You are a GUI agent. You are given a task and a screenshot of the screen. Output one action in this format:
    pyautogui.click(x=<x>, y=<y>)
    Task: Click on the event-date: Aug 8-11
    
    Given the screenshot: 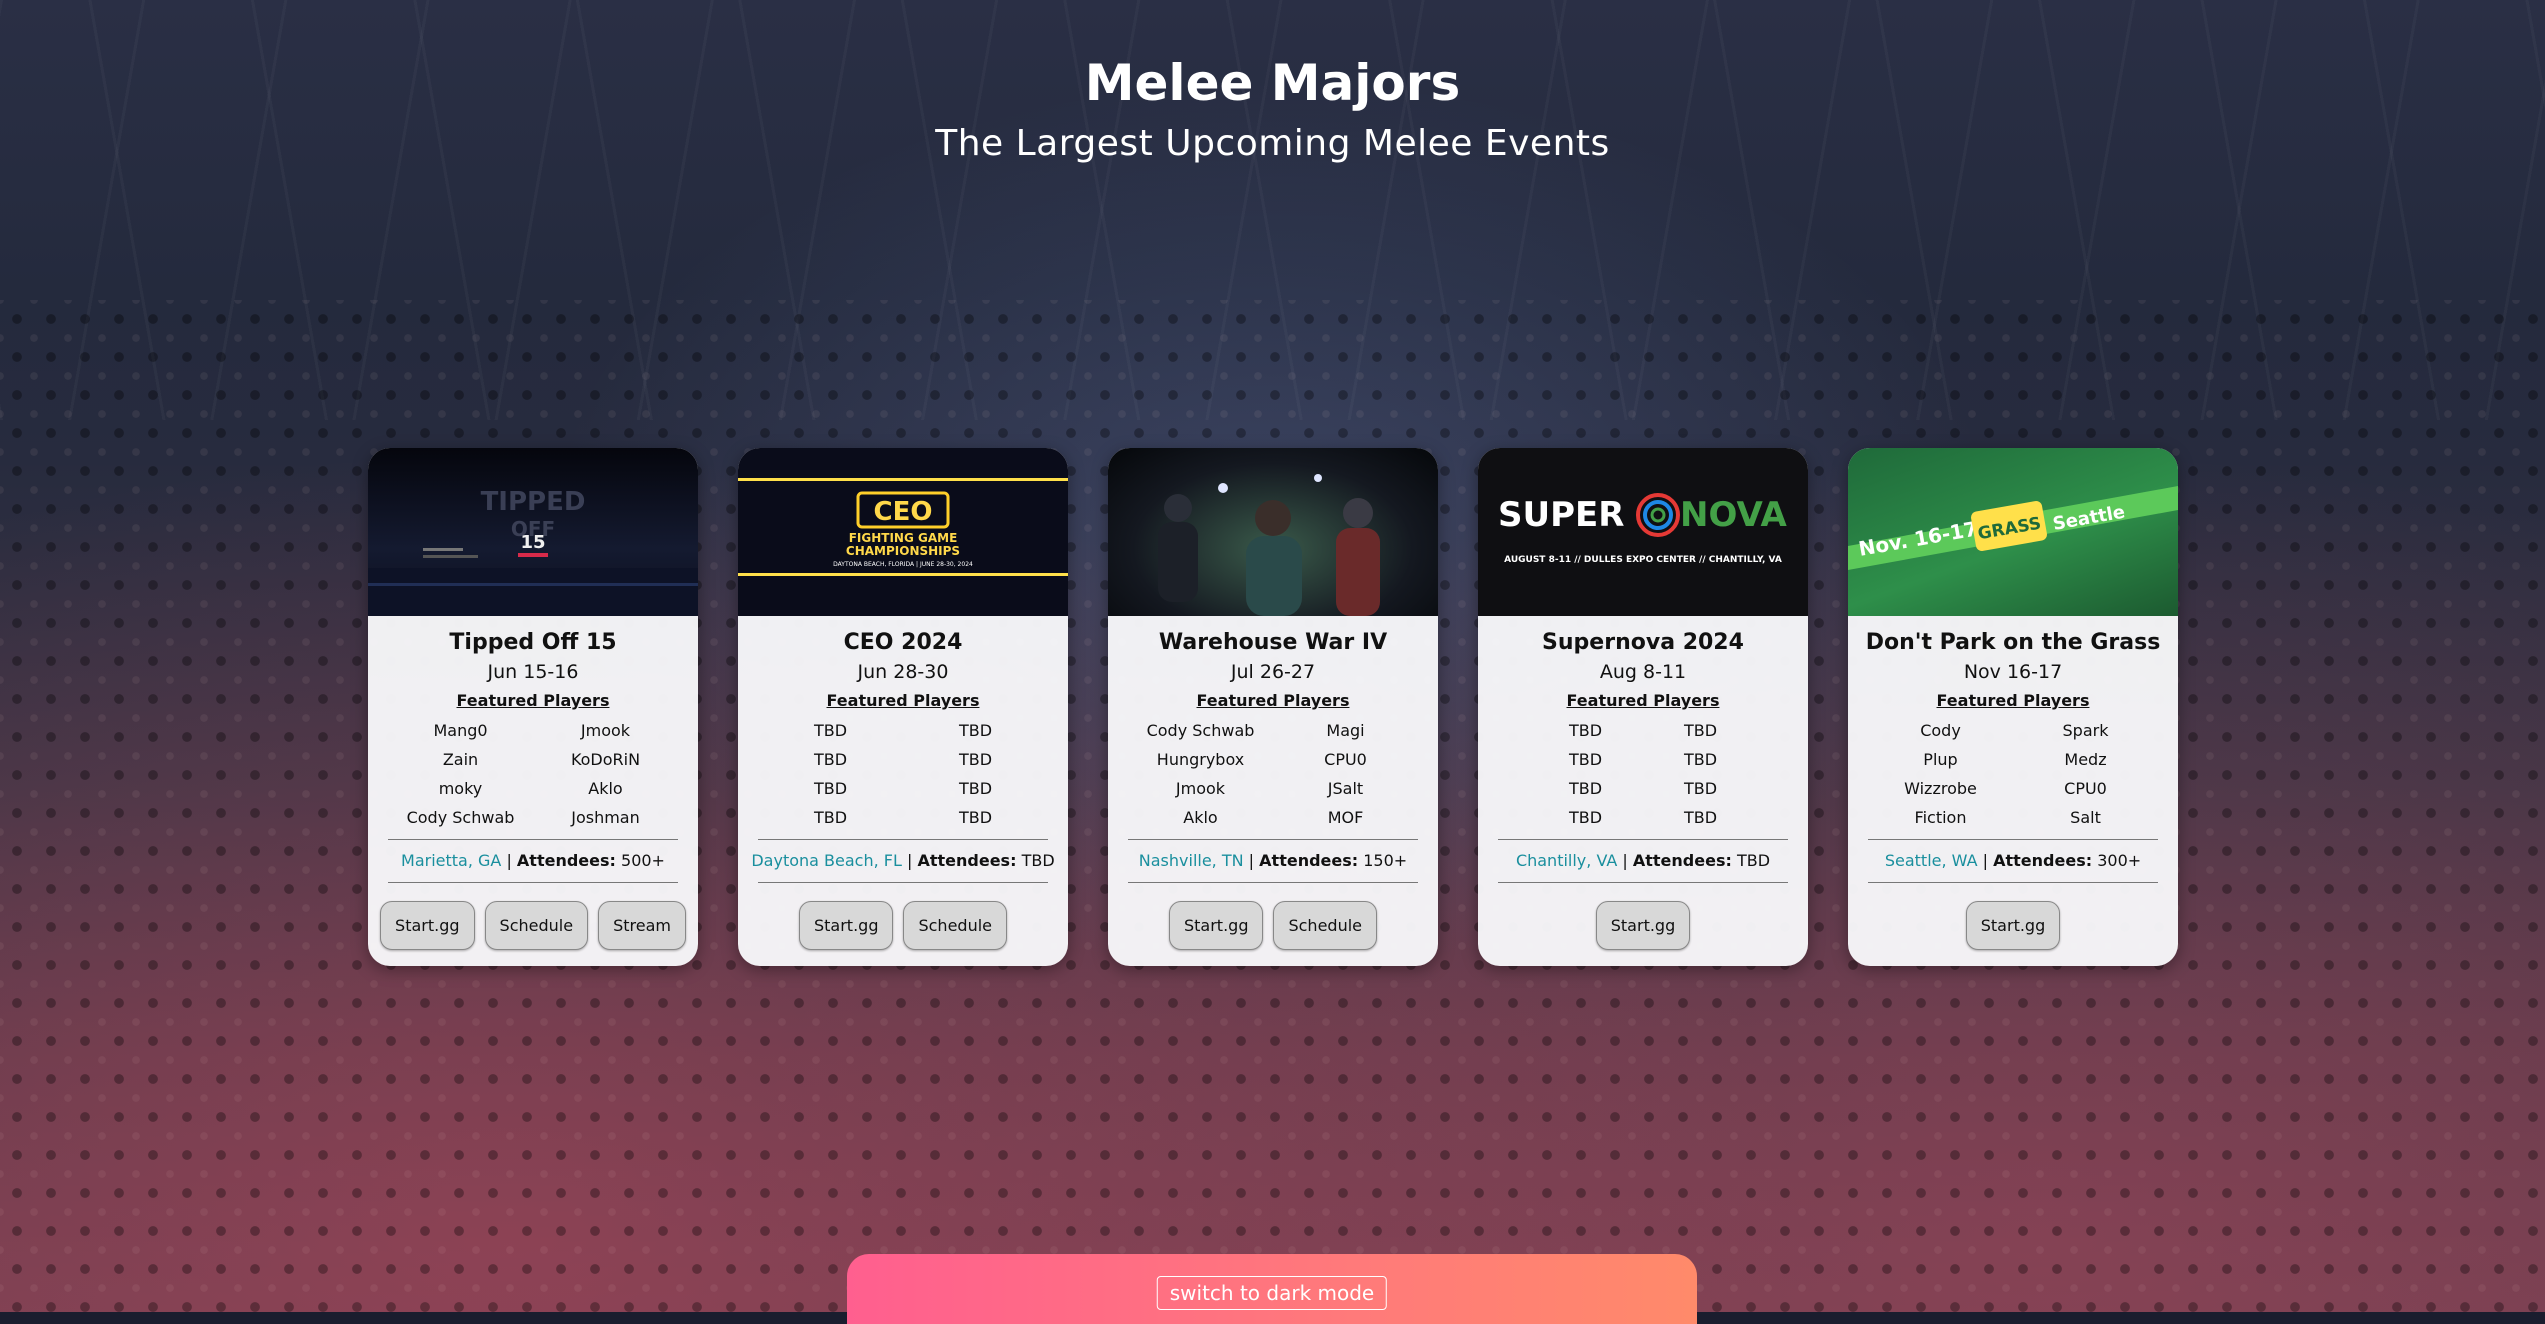 What is the action you would take?
    pyautogui.click(x=1643, y=672)
    